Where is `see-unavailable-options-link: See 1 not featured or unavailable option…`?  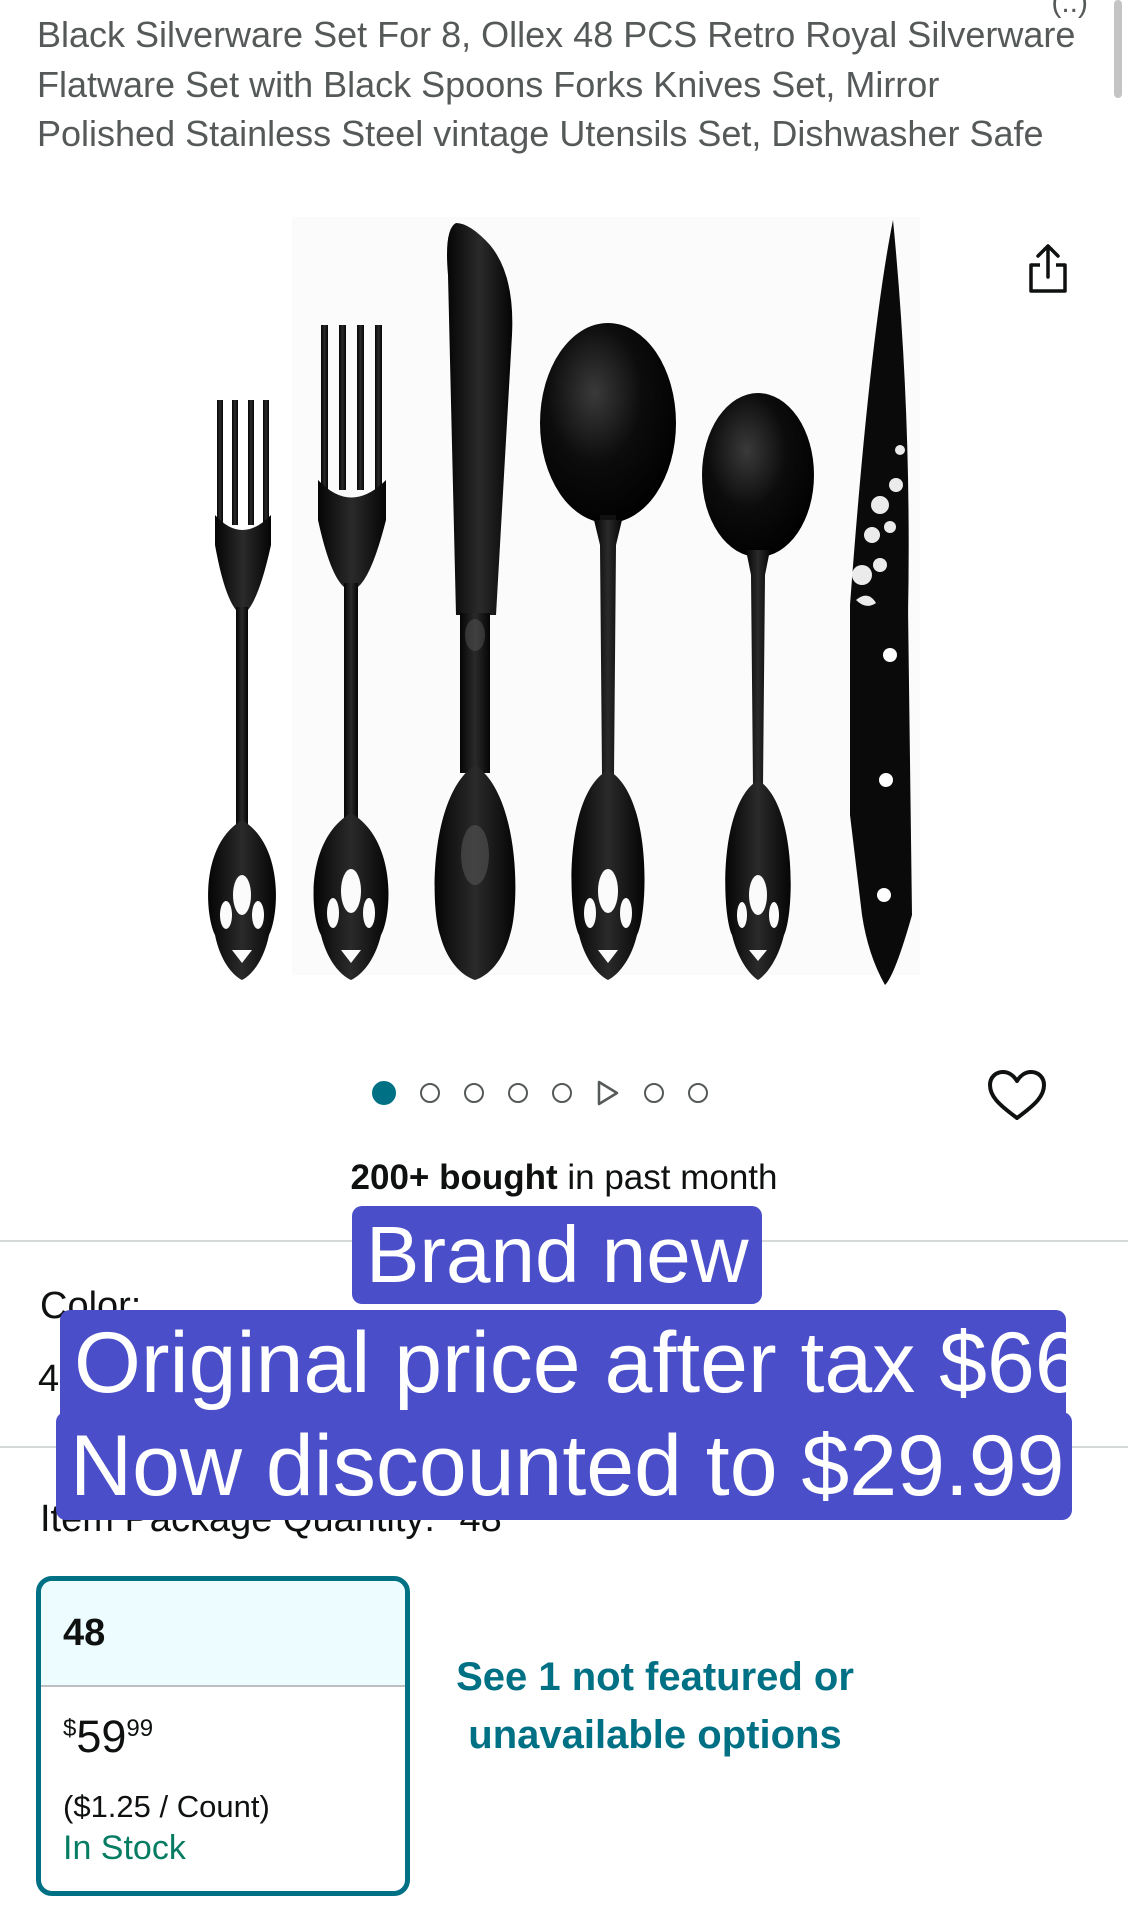
see-unavailable-options-link: See 1 not featured or unavailable option… is located at coordinates (655, 1706).